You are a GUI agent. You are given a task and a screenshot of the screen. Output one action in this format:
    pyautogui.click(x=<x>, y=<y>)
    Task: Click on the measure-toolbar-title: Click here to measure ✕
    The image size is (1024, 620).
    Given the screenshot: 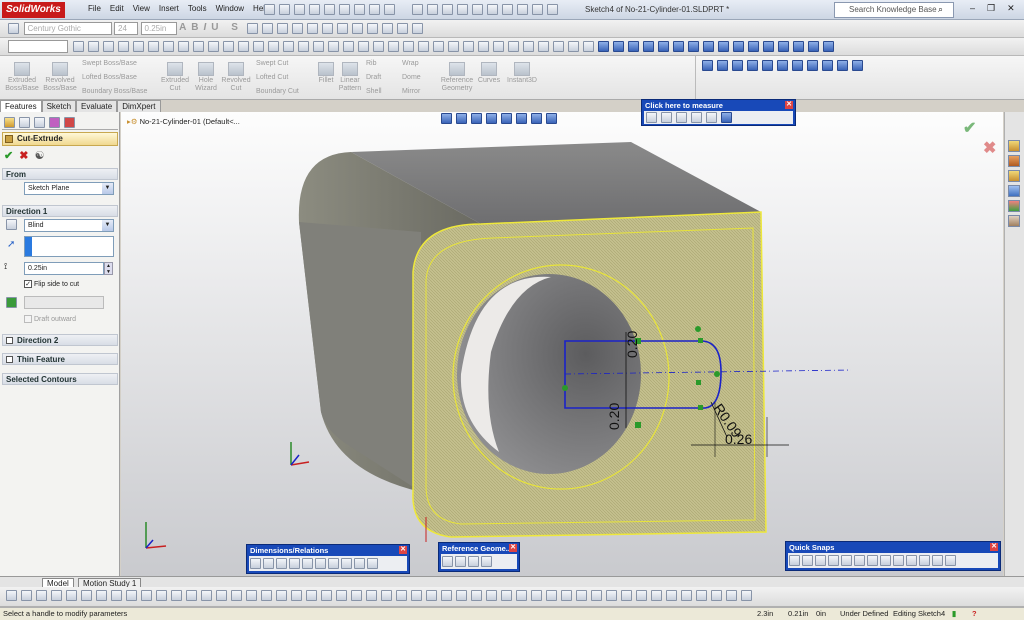 What is the action you would take?
    pyautogui.click(x=718, y=105)
    